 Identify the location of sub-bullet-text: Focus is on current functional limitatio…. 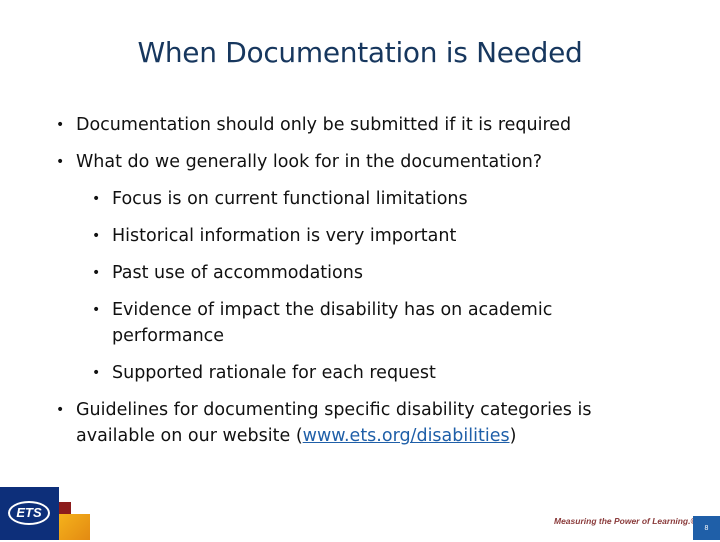
(290, 199).